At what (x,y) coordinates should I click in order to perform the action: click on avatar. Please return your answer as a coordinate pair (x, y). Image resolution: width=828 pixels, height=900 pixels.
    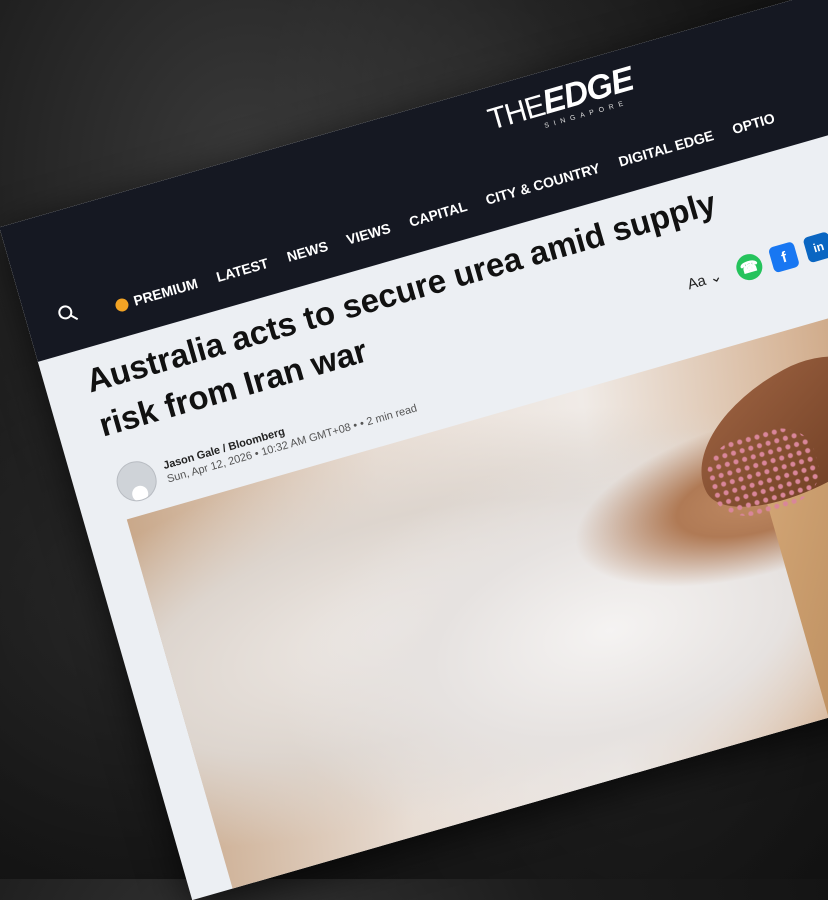
    Looking at the image, I should click on (136, 481).